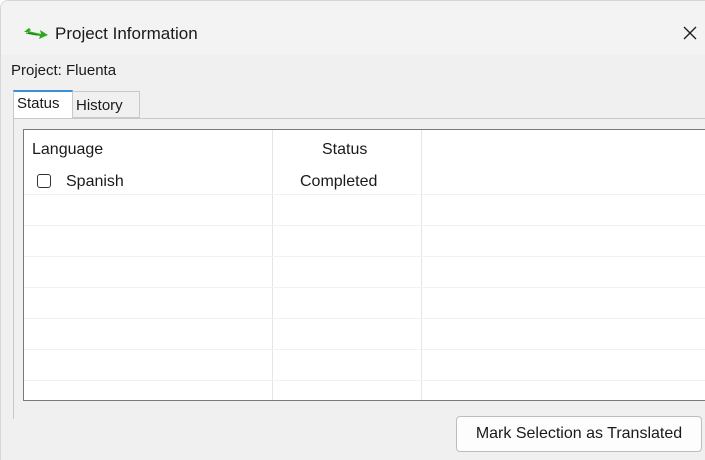  Describe the element at coordinates (339, 181) in the screenshot. I see `status-cell: Completed` at that location.